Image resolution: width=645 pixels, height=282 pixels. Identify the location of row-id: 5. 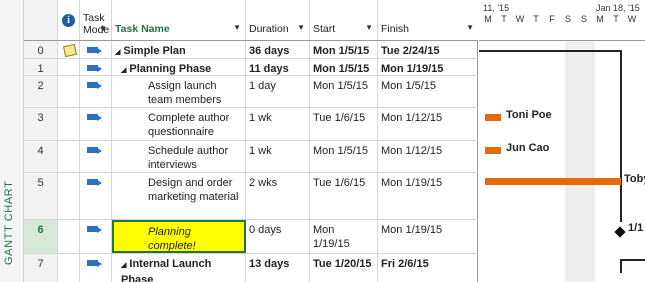
(41, 196).